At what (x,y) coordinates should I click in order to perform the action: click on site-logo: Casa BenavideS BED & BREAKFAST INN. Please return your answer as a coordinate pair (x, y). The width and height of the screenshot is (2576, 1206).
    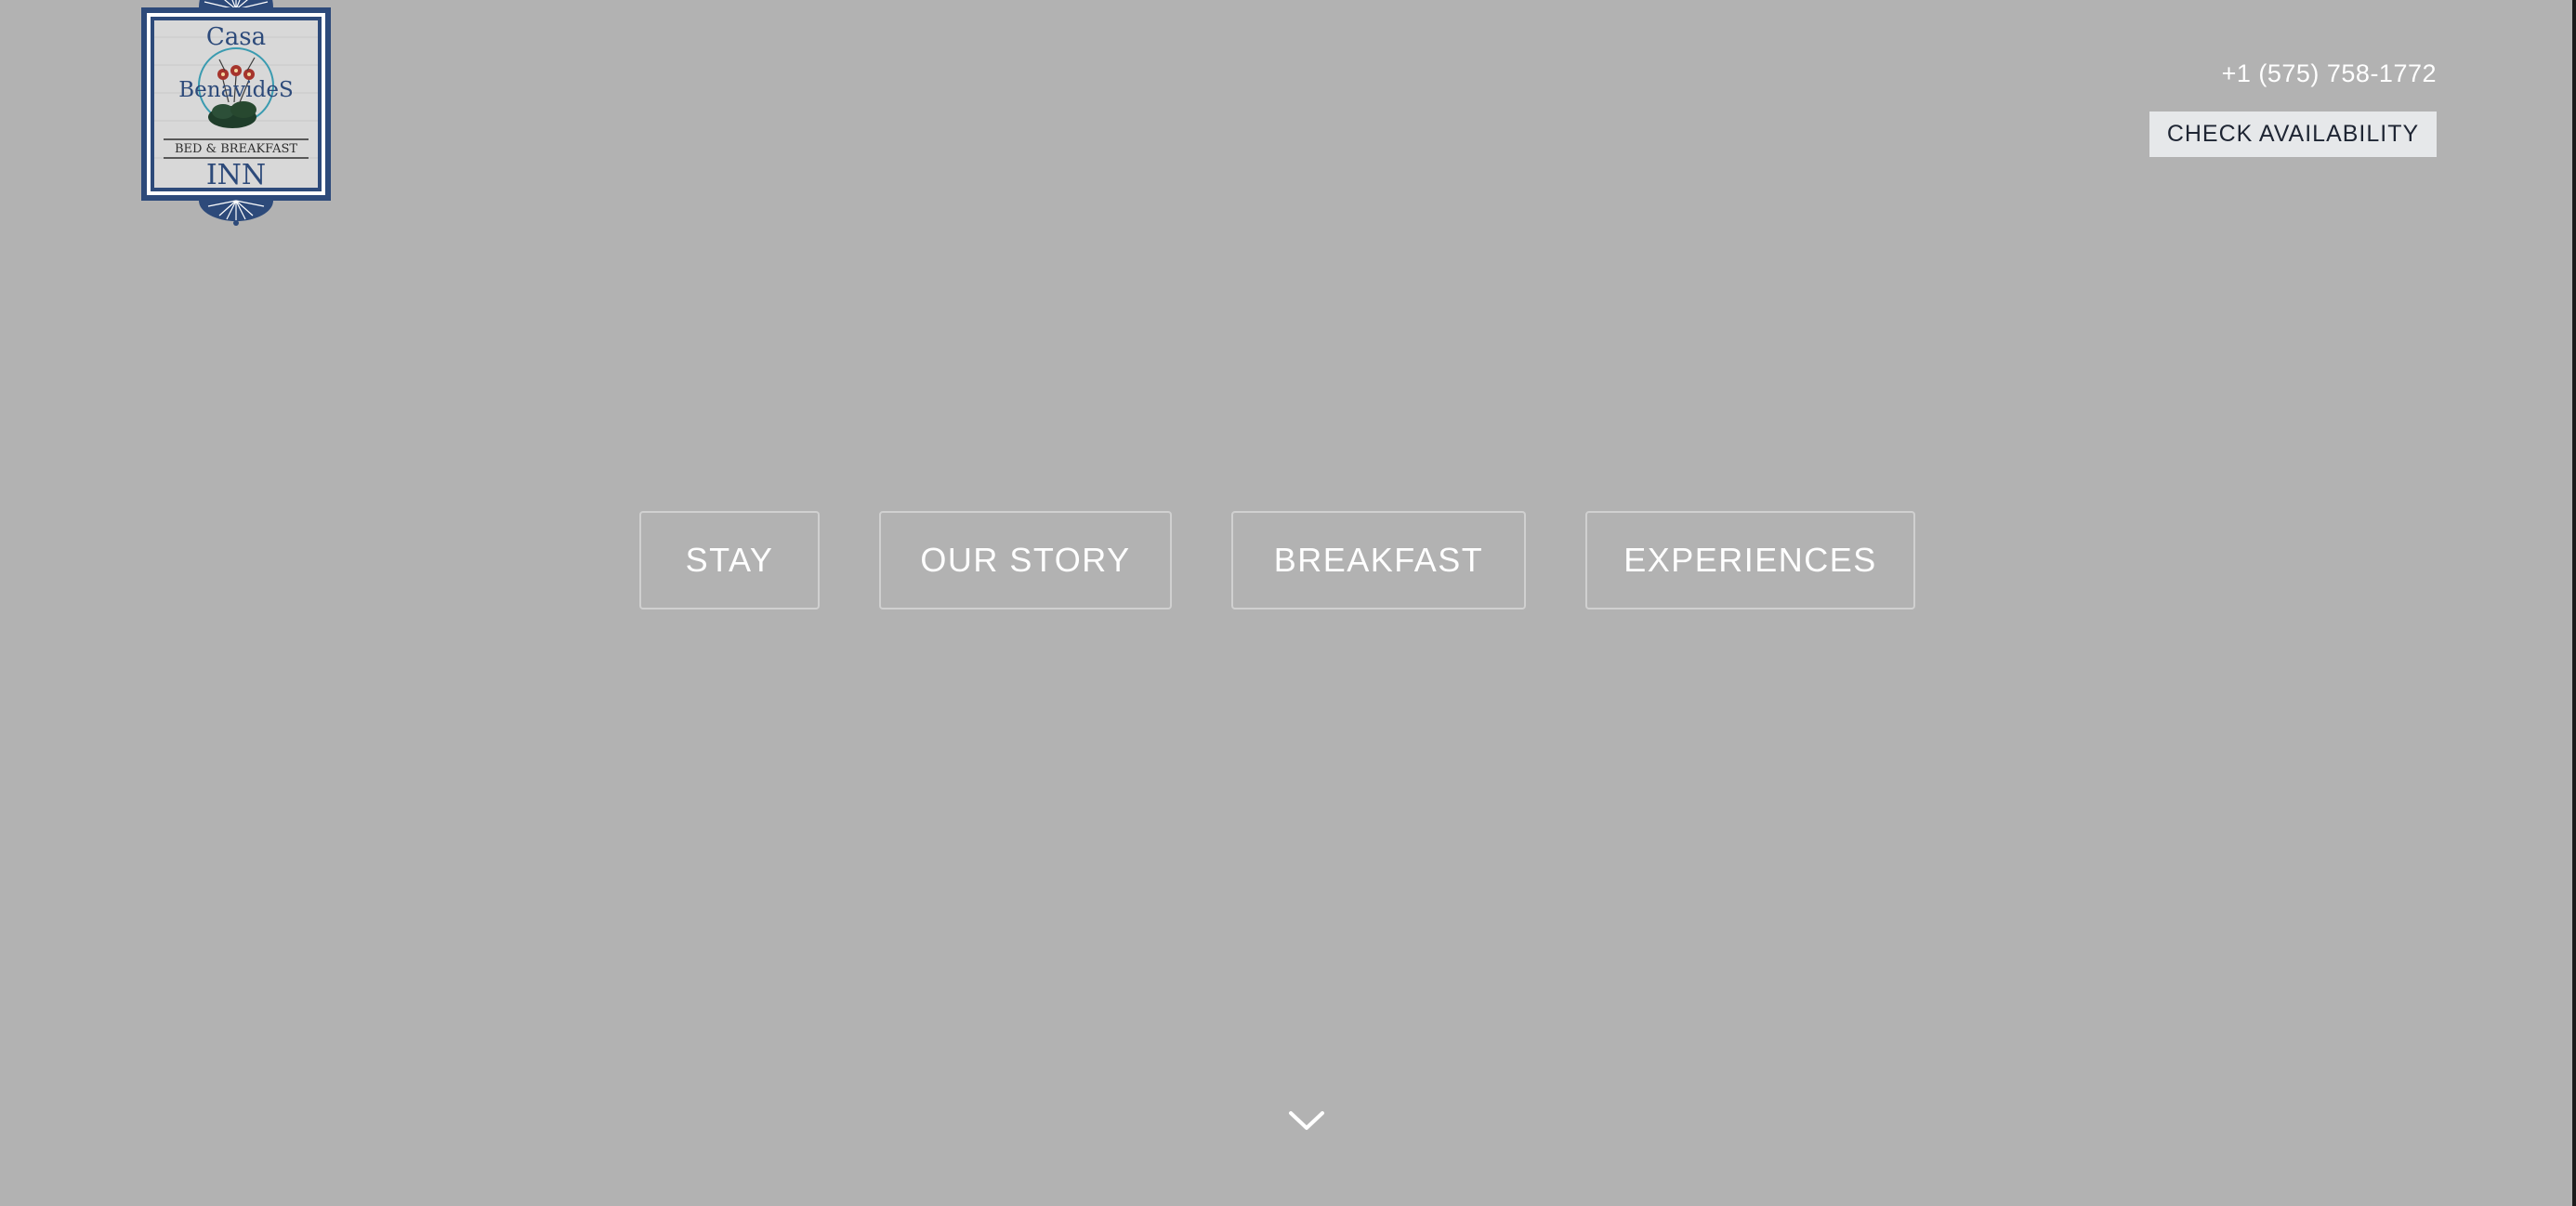
    Looking at the image, I should click on (236, 113).